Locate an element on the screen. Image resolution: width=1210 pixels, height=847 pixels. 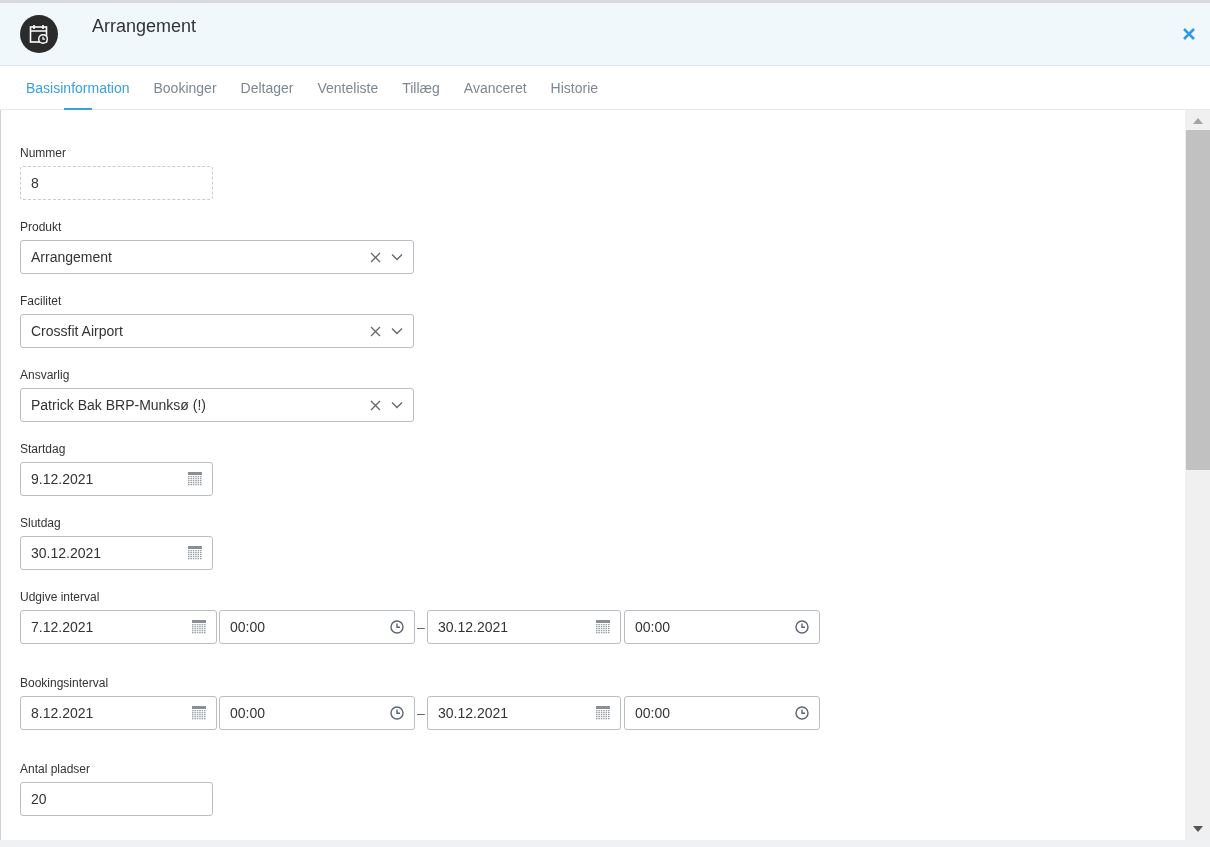
select-field: Patrick Bak BRP-Munksø (!) is located at coordinates (217, 405).